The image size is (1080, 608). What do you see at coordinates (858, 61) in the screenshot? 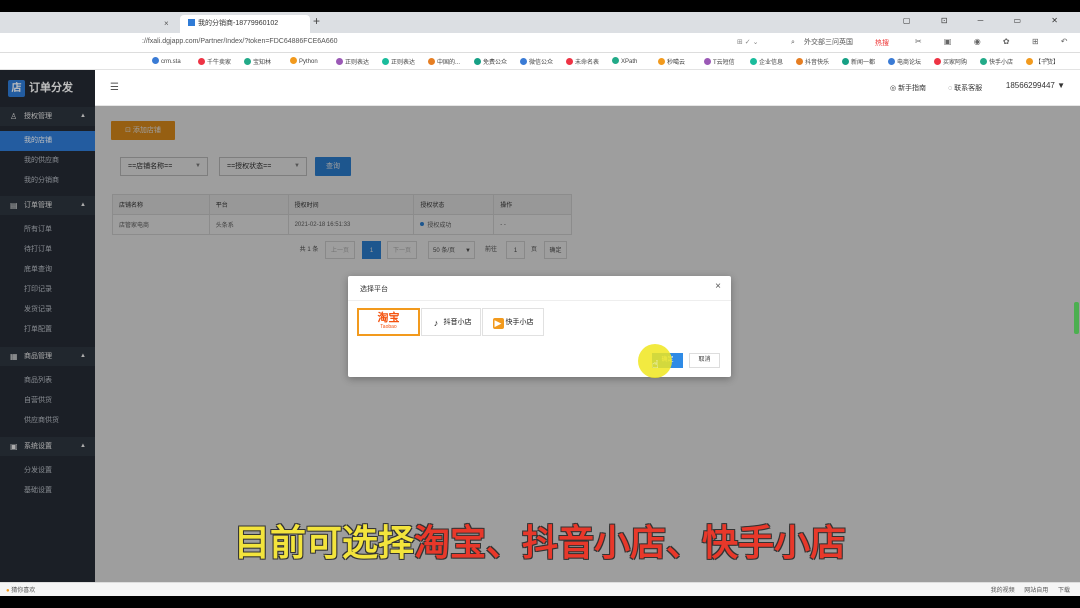
I see `bookmark-item: 新闻一都` at bounding box center [858, 61].